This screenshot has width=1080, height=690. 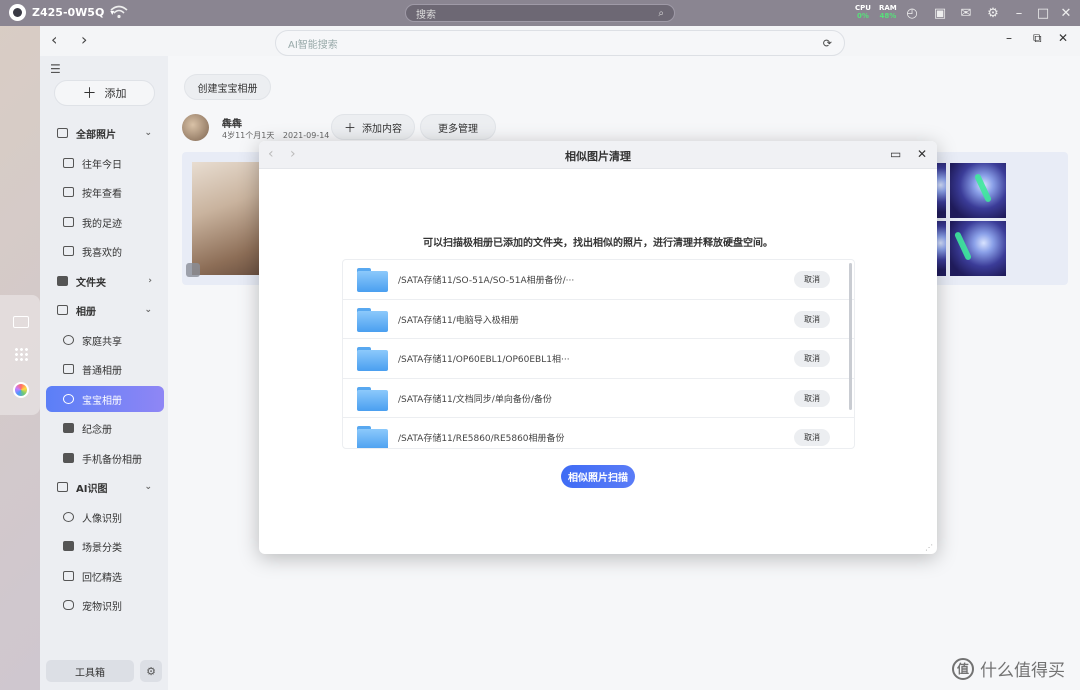 I want to click on sidebar-item-face-recognition: 人像识别, so click(x=105, y=517).